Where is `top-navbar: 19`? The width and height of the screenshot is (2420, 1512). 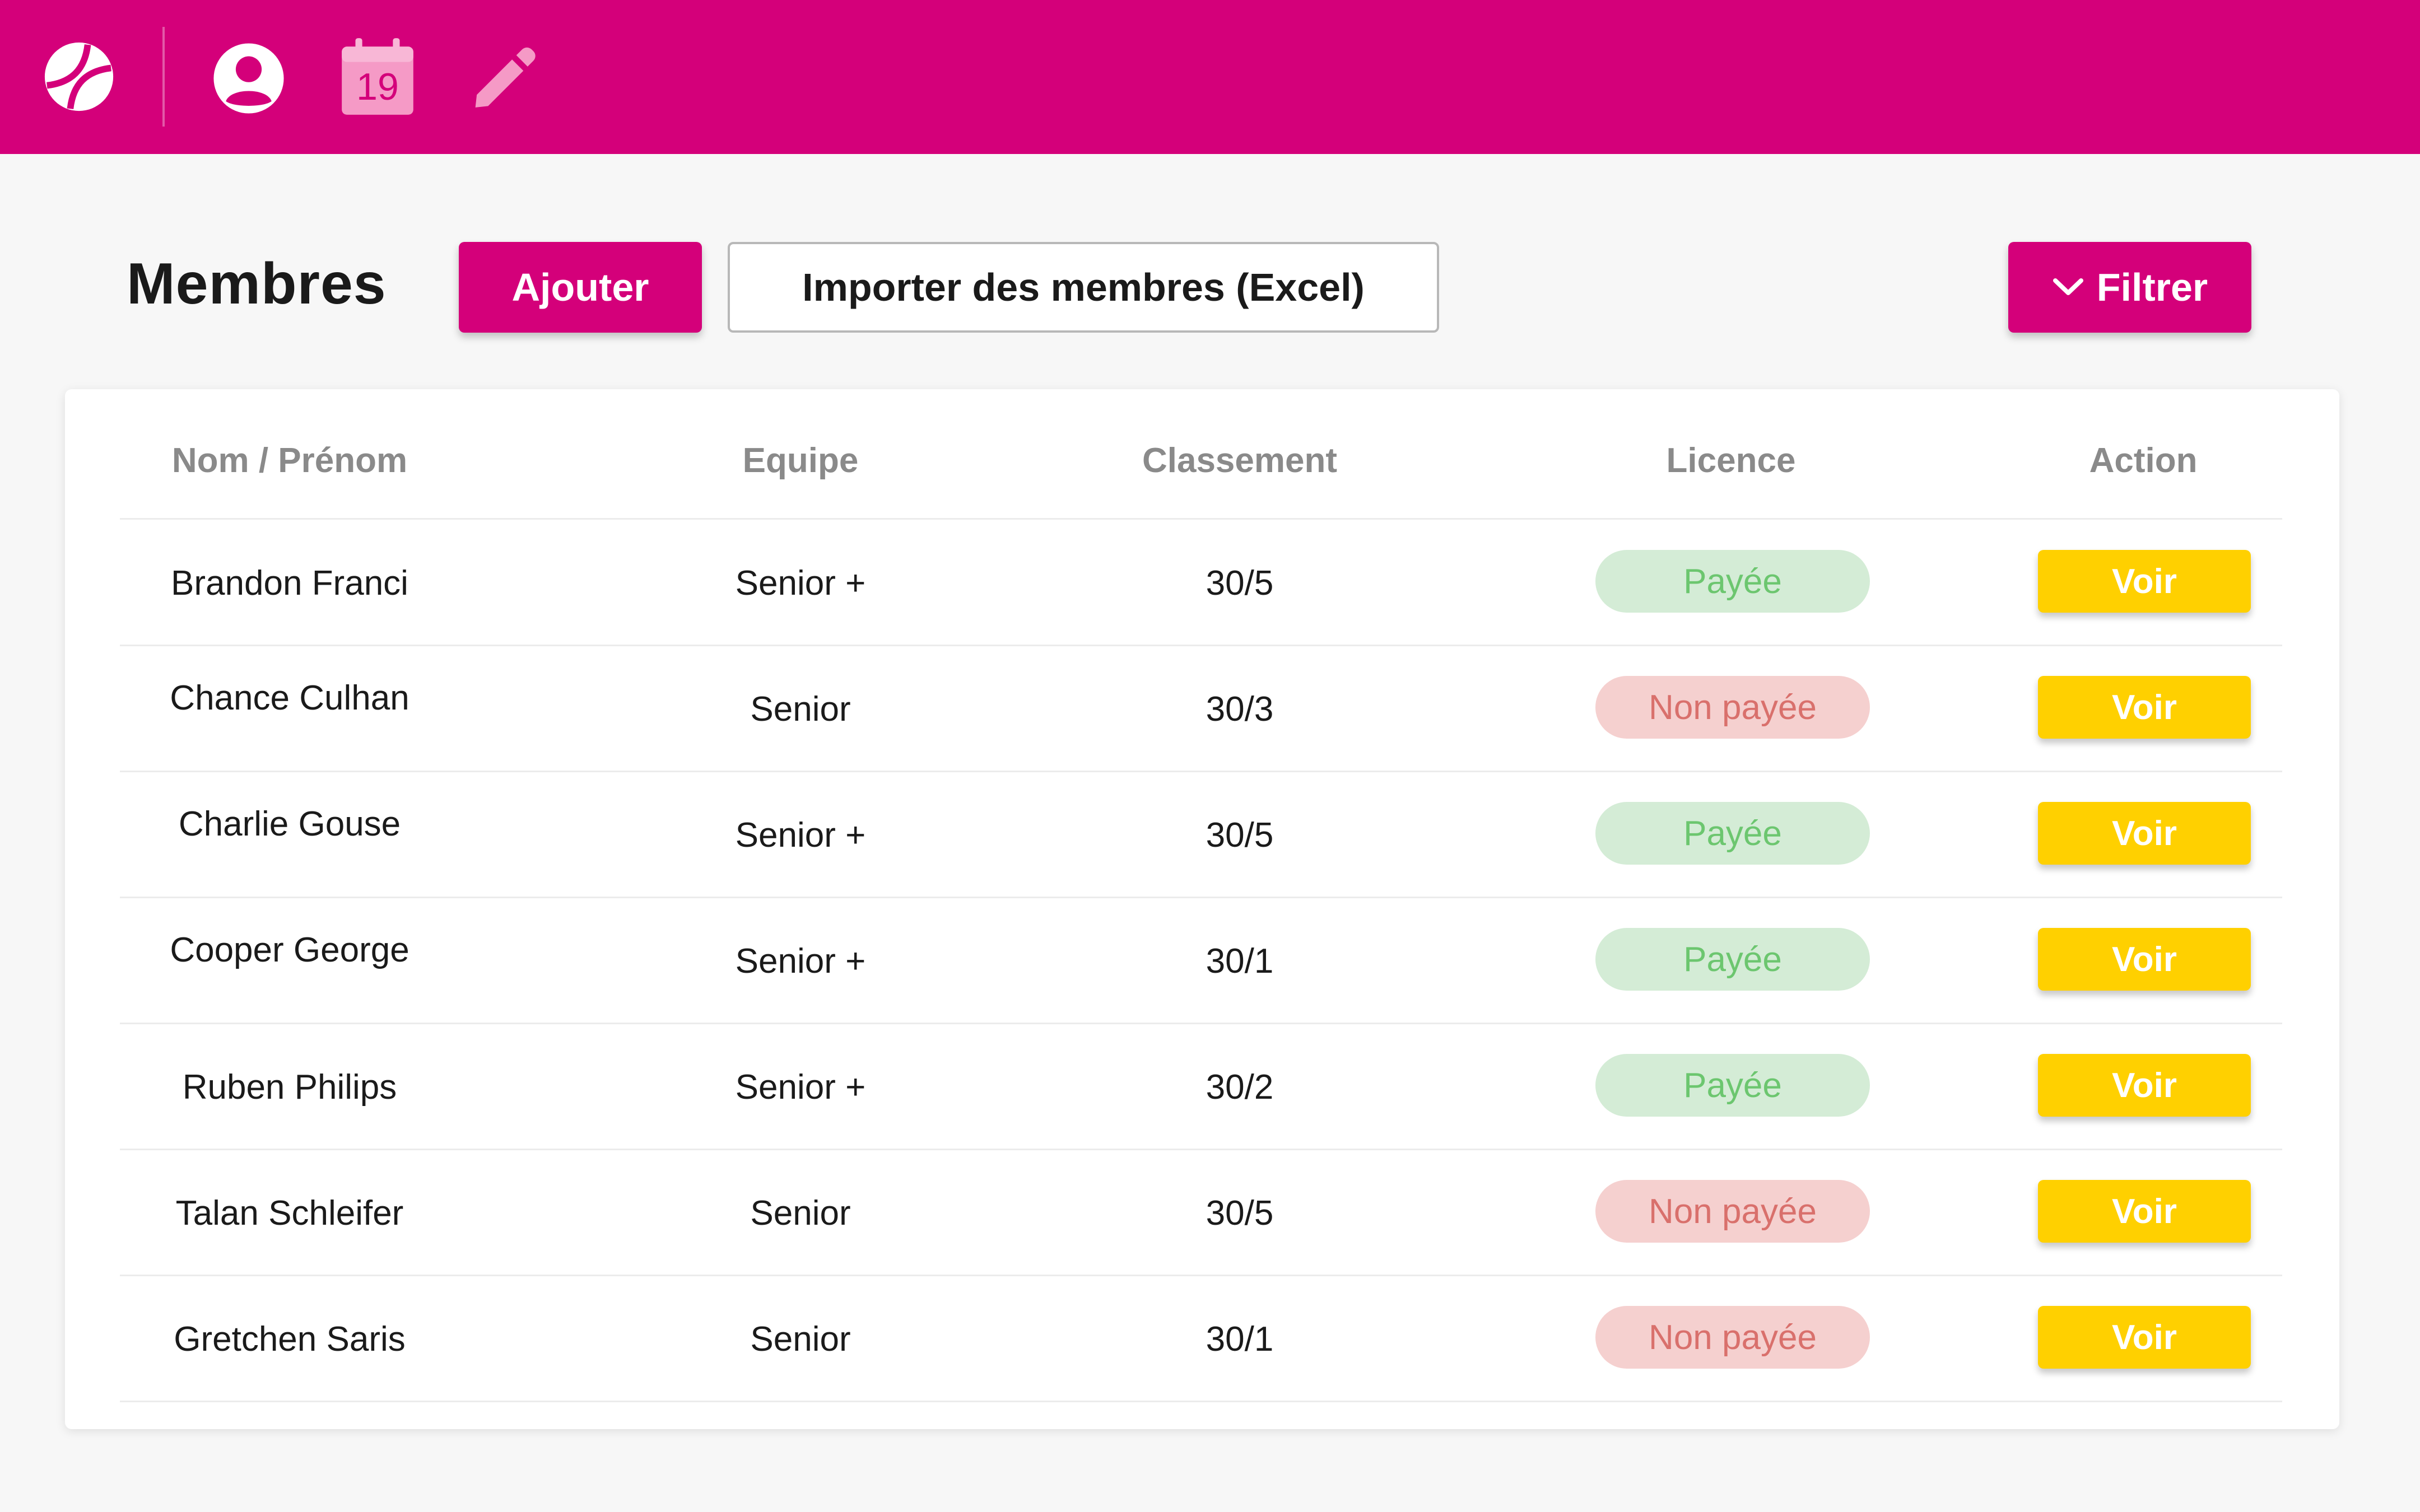 top-navbar: 19 is located at coordinates (1210, 77).